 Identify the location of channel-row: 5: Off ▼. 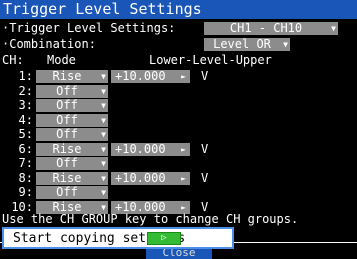
(178, 134).